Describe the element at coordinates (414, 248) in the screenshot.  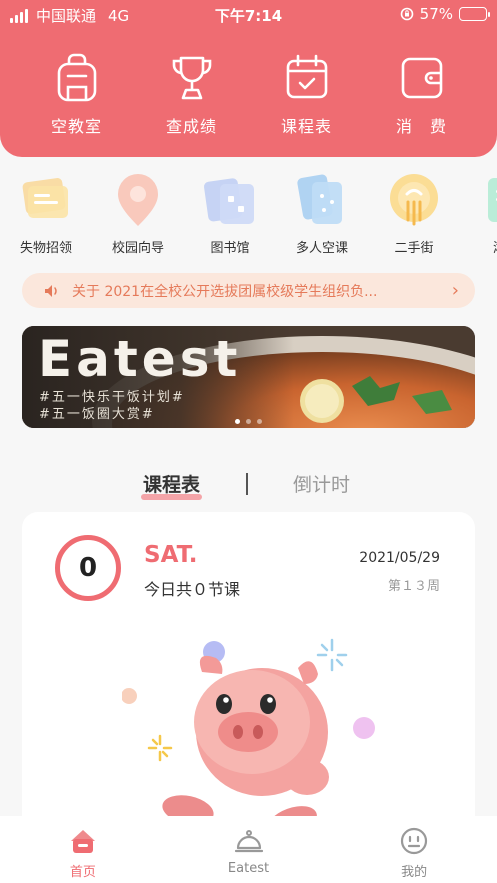
I see `category-label: 二手街` at that location.